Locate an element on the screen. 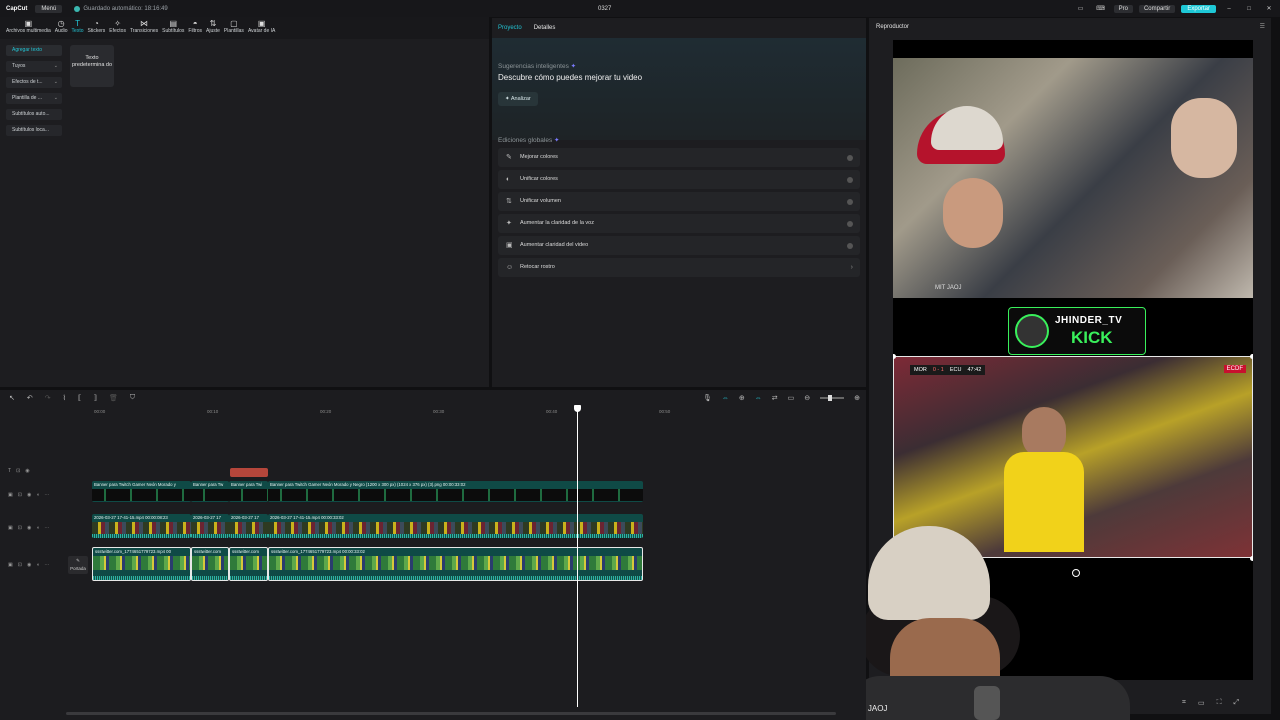  fullscreen-icon: ⛶ is located at coordinates (1219, 703).